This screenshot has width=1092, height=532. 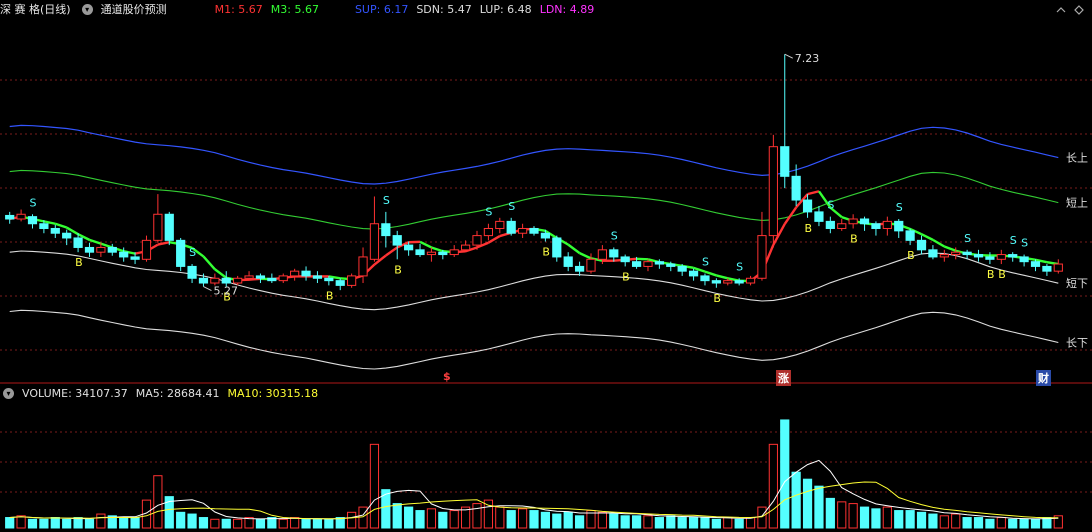 I want to click on high-price-label: 7.23, so click(x=807, y=58).